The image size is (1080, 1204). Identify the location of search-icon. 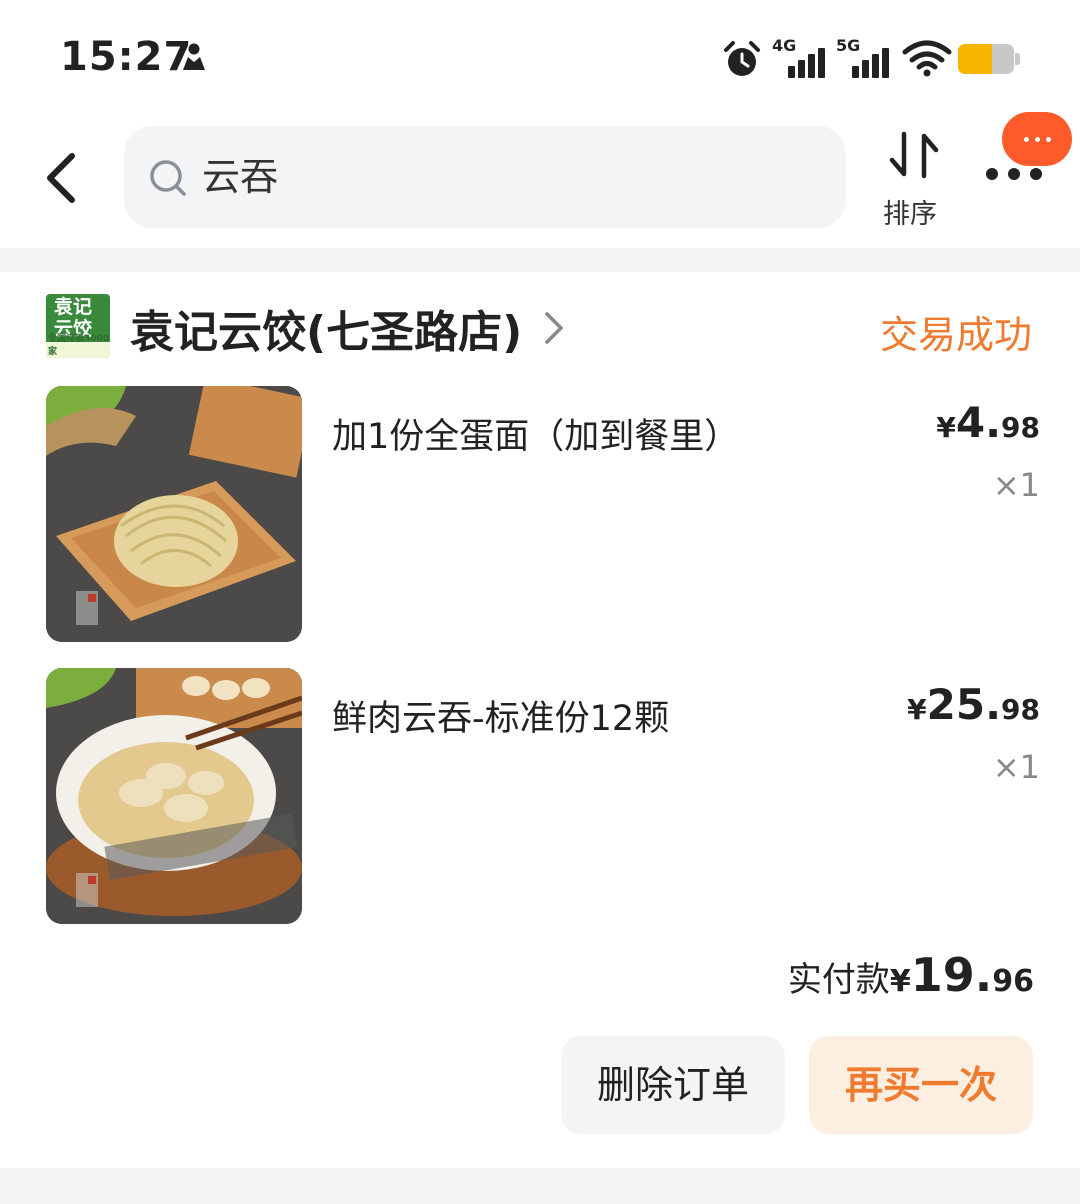
(168, 178).